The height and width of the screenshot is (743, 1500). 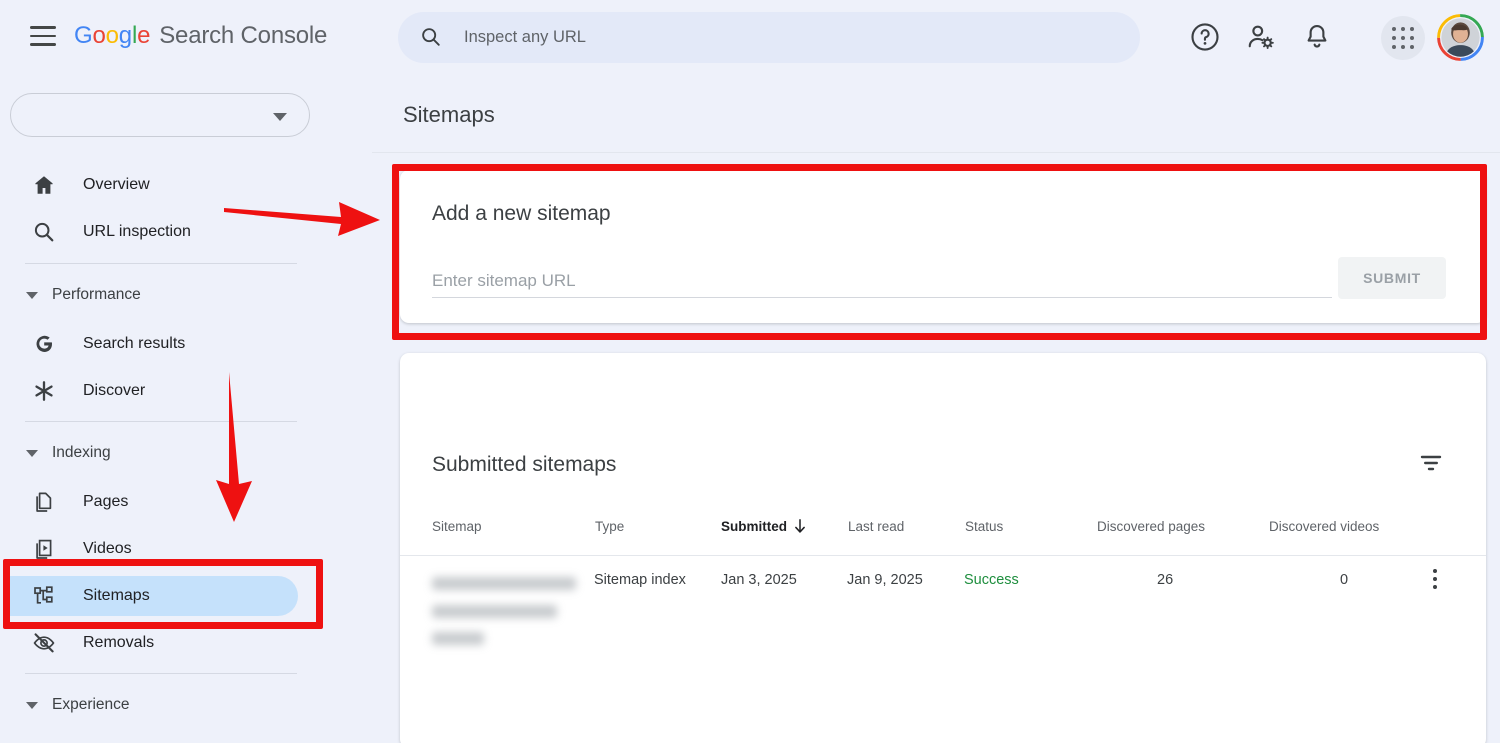 What do you see at coordinates (106, 501) in the screenshot?
I see `sidebar-item-label: Pages` at bounding box center [106, 501].